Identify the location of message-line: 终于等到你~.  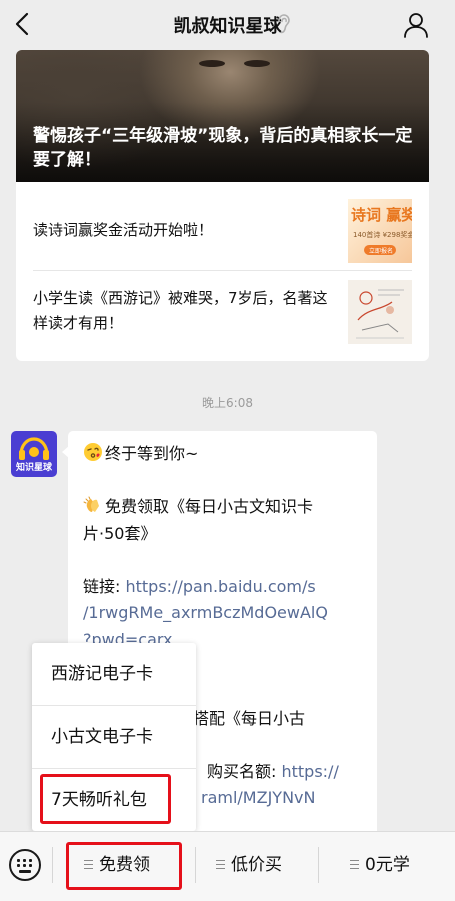
(140, 453).